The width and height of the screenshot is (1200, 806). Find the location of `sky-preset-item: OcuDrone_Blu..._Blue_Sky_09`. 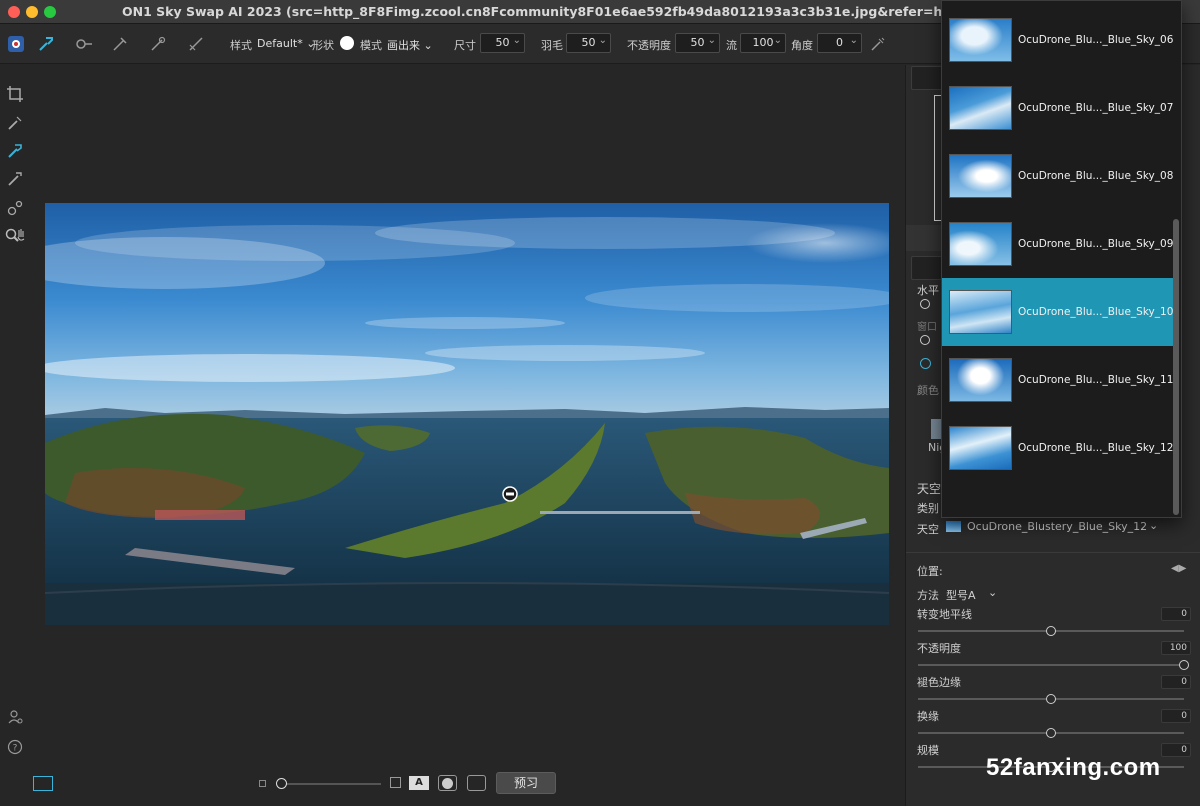

sky-preset-item: OcuDrone_Blu..._Blue_Sky_09 is located at coordinates (1058, 244).